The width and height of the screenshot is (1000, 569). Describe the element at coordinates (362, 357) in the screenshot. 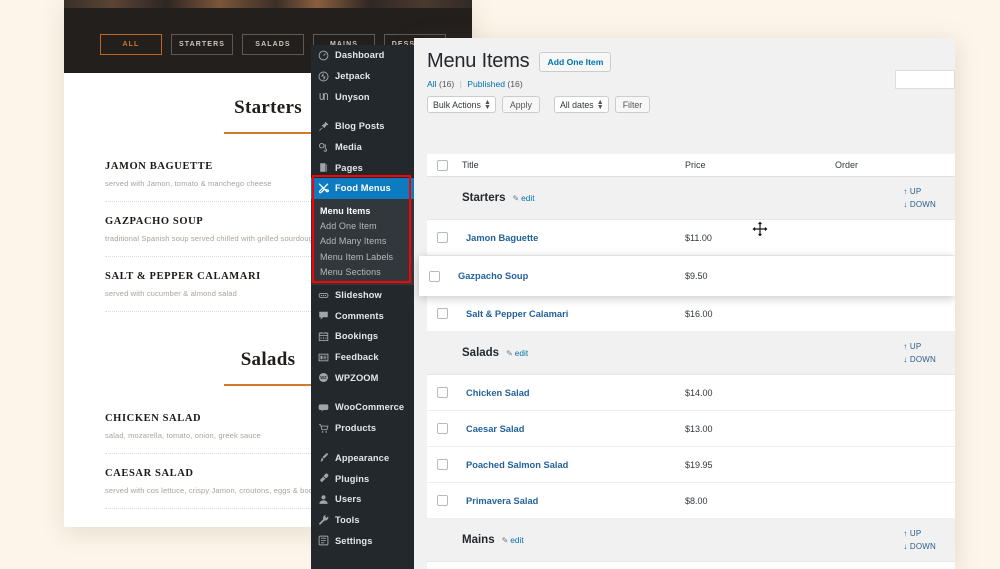

I see `sidebar-item-feedback: Feedback` at that location.